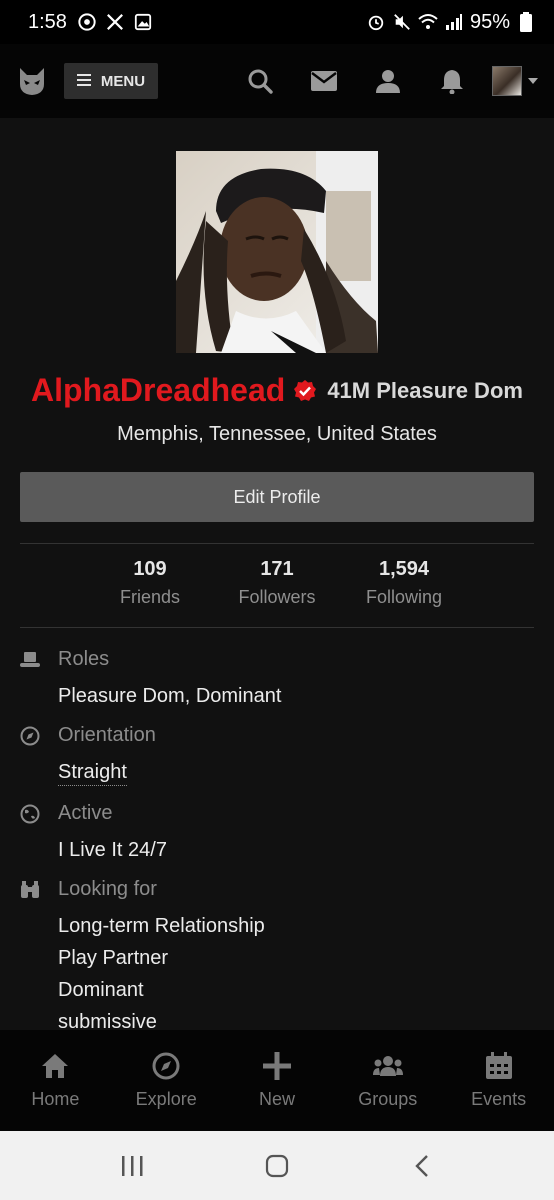 This screenshot has width=554, height=1200. Describe the element at coordinates (376, 22) in the screenshot. I see `alarm-icon` at that location.